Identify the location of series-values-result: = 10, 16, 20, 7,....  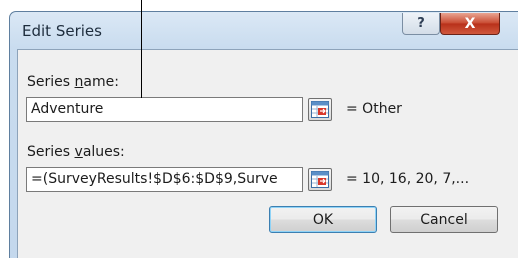
(408, 179).